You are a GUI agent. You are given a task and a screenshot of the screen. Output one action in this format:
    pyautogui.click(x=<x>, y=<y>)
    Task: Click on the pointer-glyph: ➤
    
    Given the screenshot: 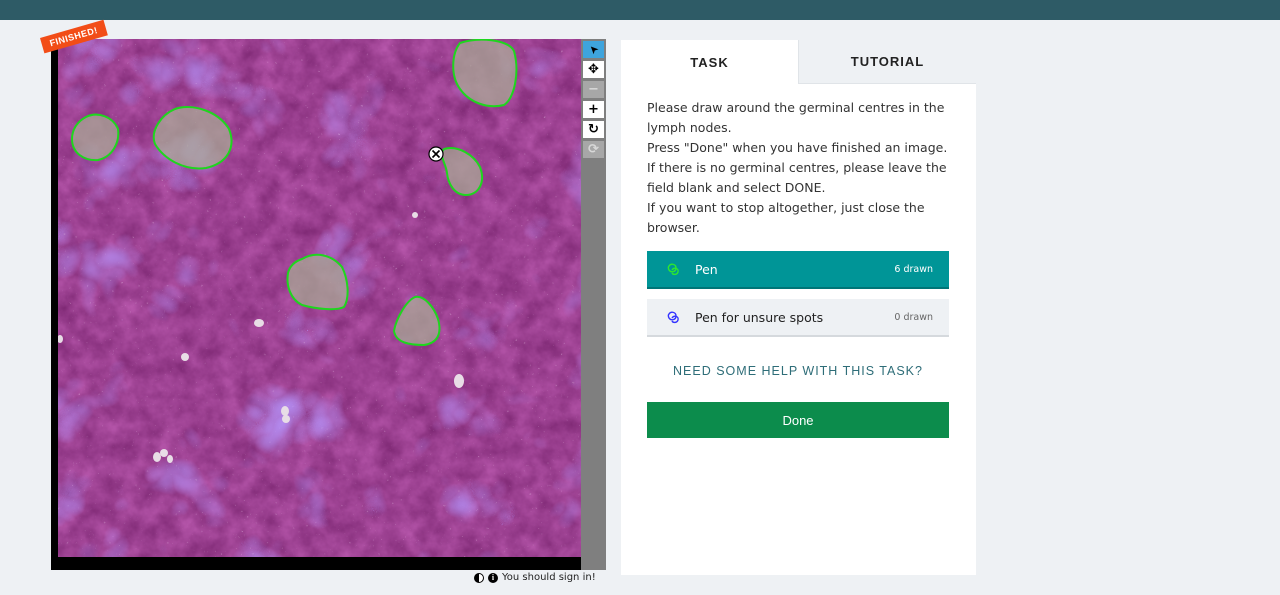 What is the action you would take?
    pyautogui.click(x=593, y=49)
    